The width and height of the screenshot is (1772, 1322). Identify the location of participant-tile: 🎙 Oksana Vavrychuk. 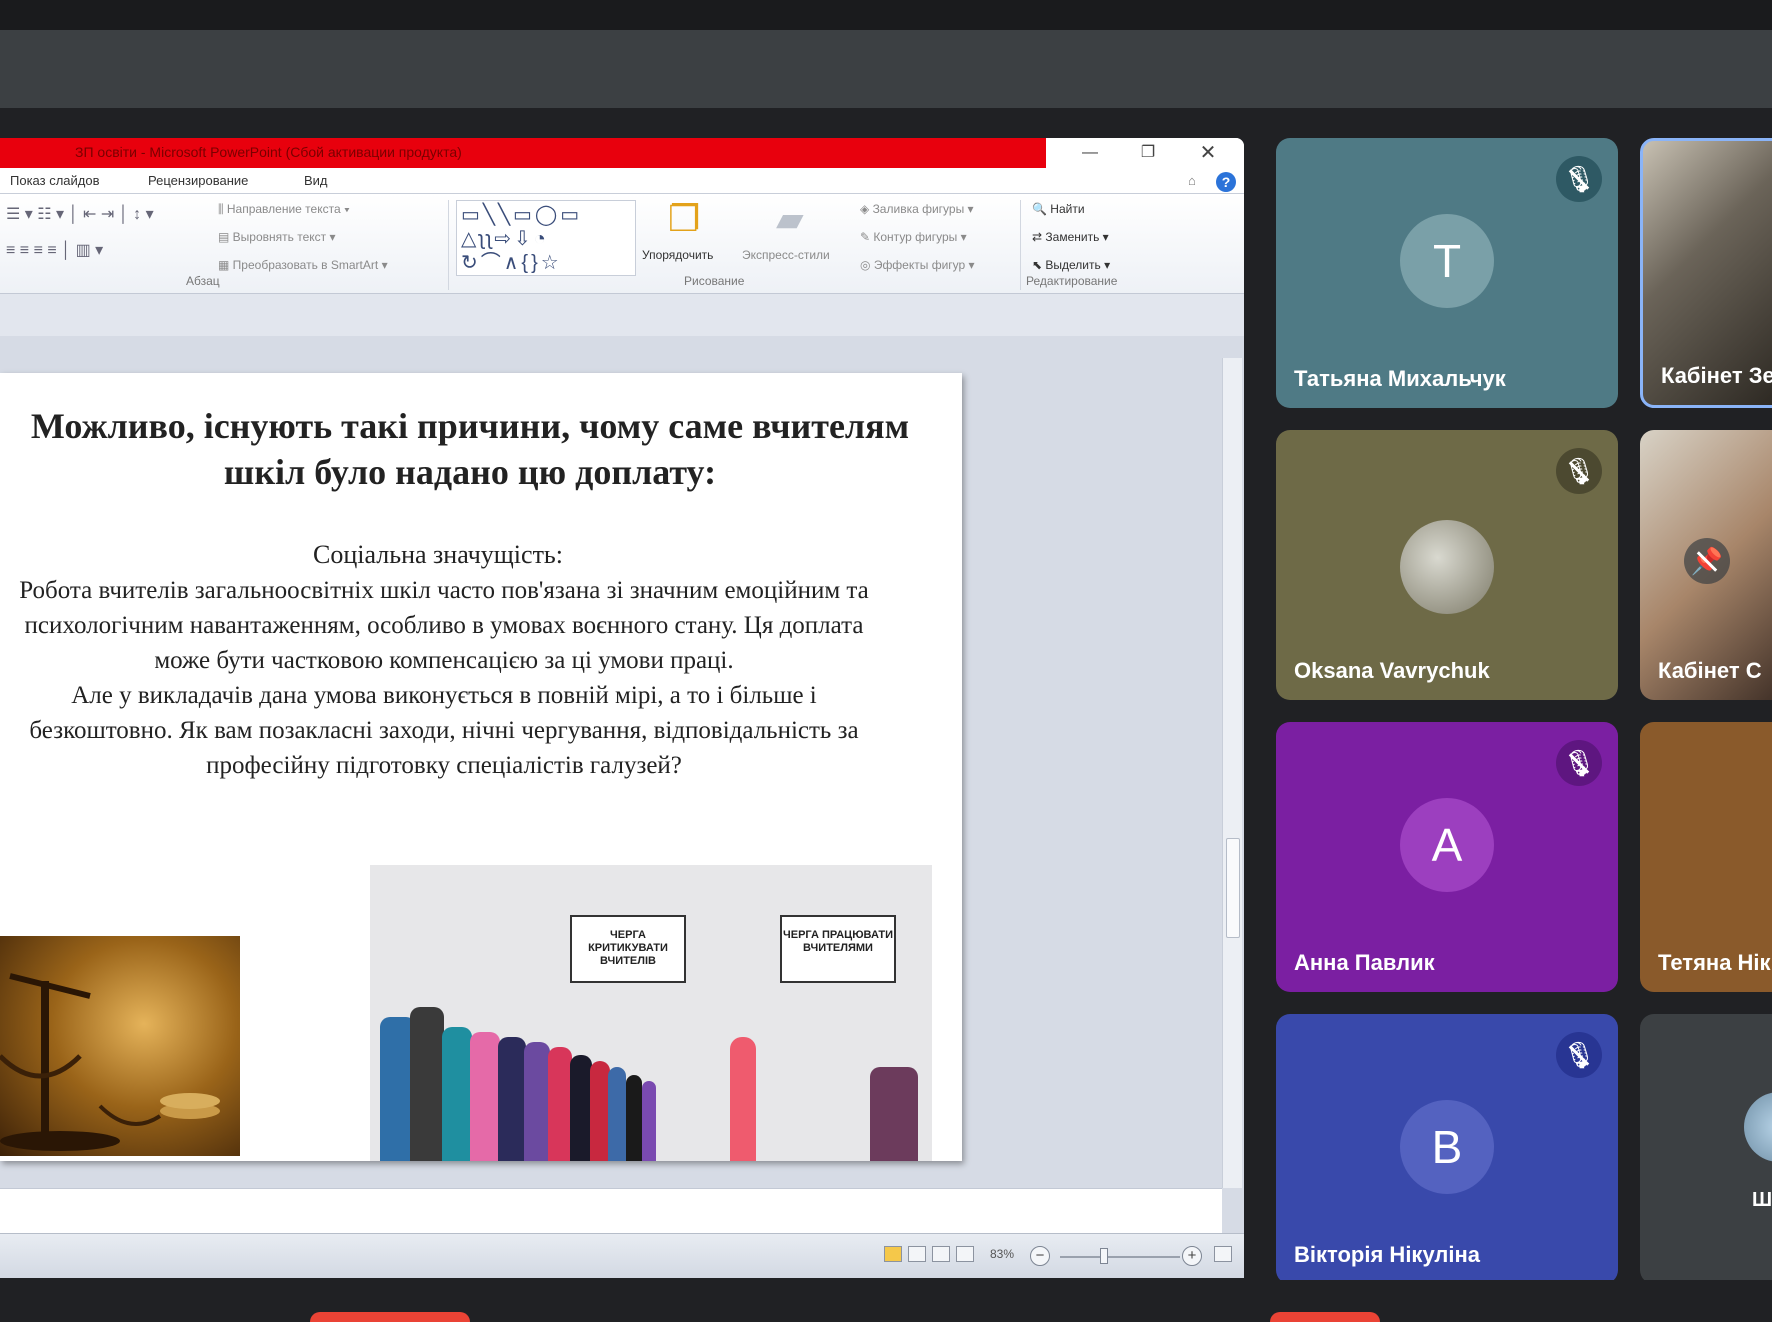
(1447, 565).